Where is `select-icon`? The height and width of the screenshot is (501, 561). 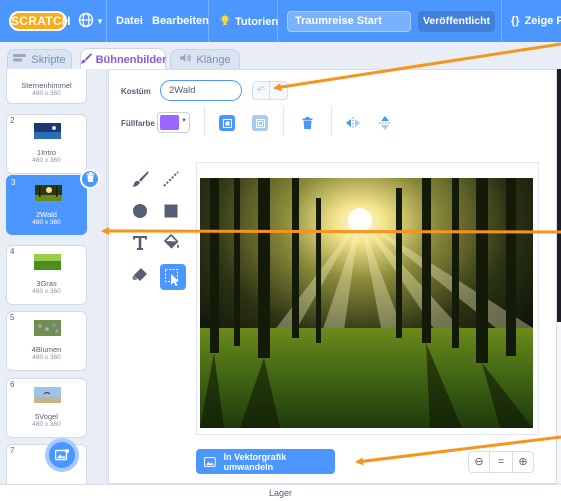 select-icon is located at coordinates (172, 277).